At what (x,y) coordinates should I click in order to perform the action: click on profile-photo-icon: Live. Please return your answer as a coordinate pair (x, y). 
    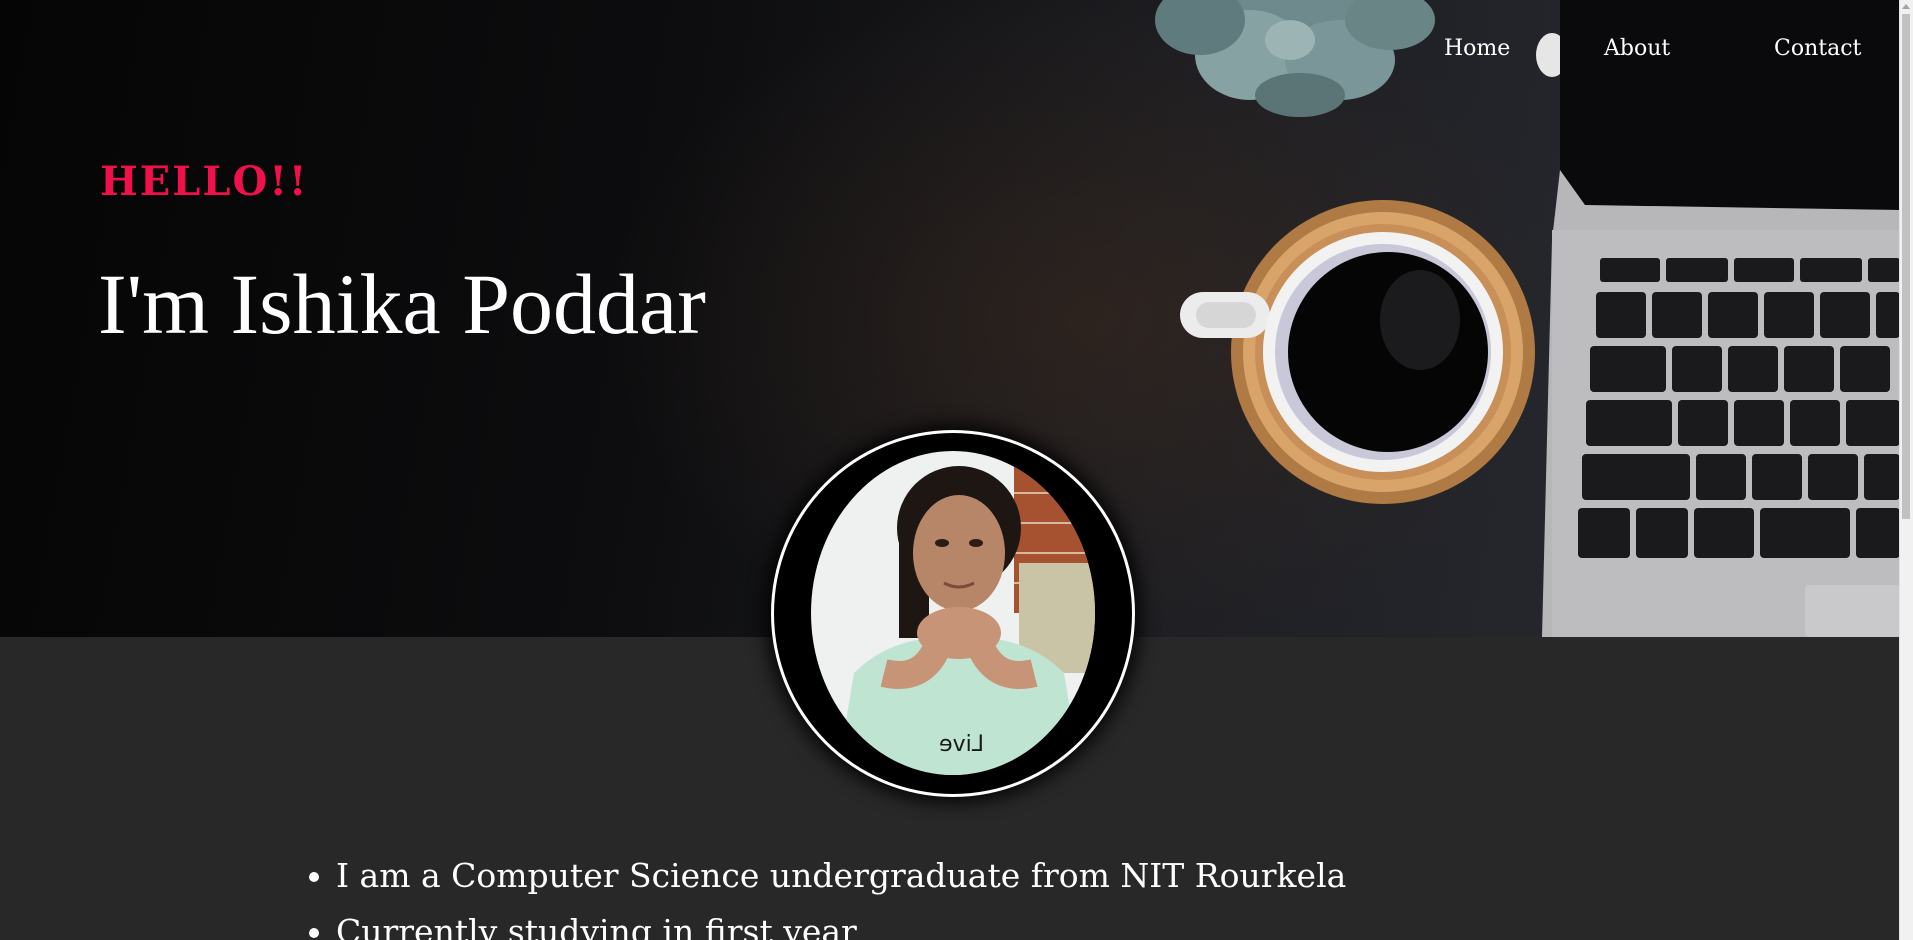
    Looking at the image, I should click on (953, 613).